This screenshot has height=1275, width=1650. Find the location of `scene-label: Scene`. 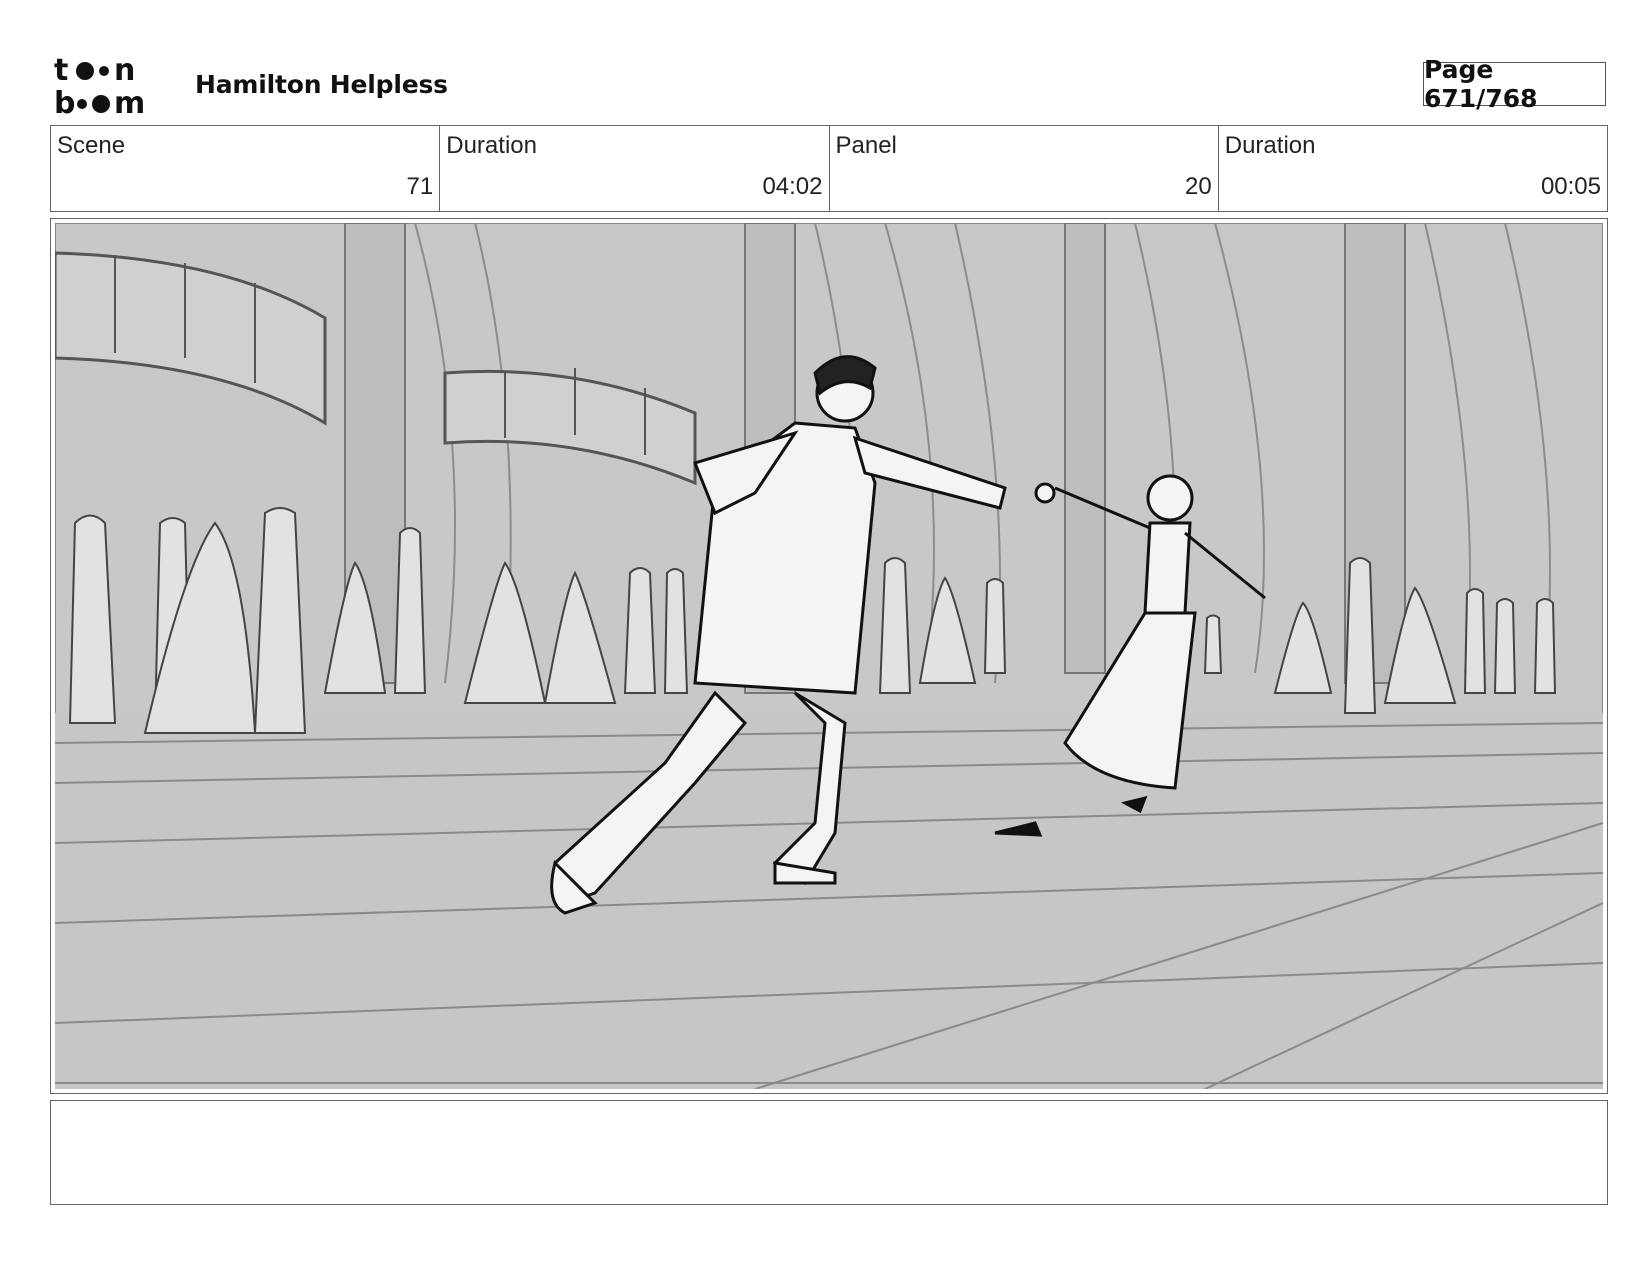

scene-label: Scene is located at coordinates (91, 145).